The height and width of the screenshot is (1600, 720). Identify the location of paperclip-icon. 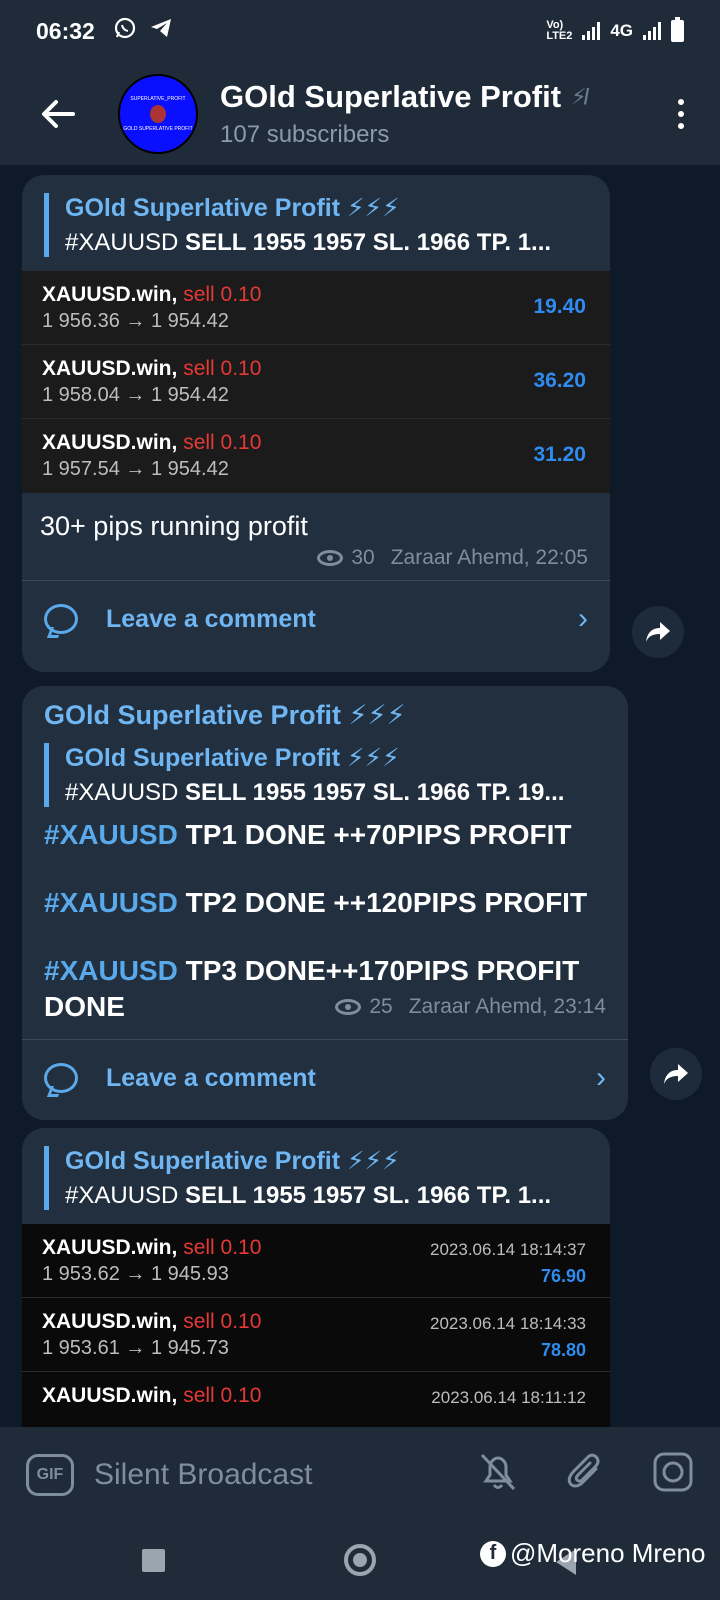
(583, 1470).